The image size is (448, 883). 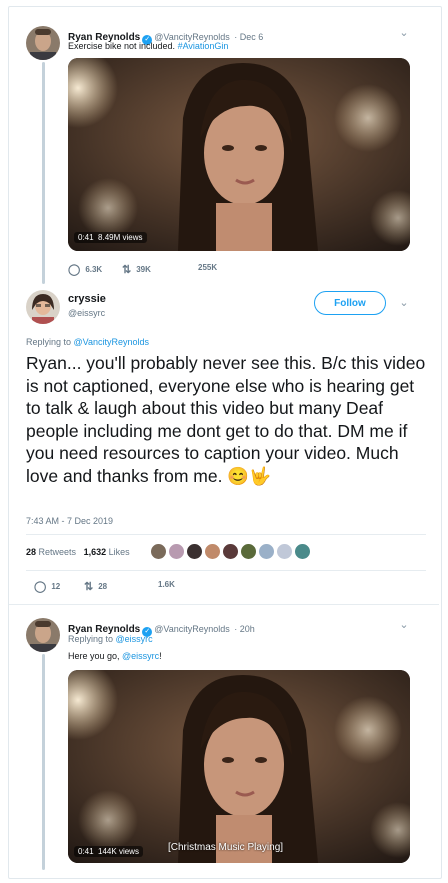 What do you see at coordinates (107, 552) in the screenshot?
I see `likes-stat: 1,632 Likes` at bounding box center [107, 552].